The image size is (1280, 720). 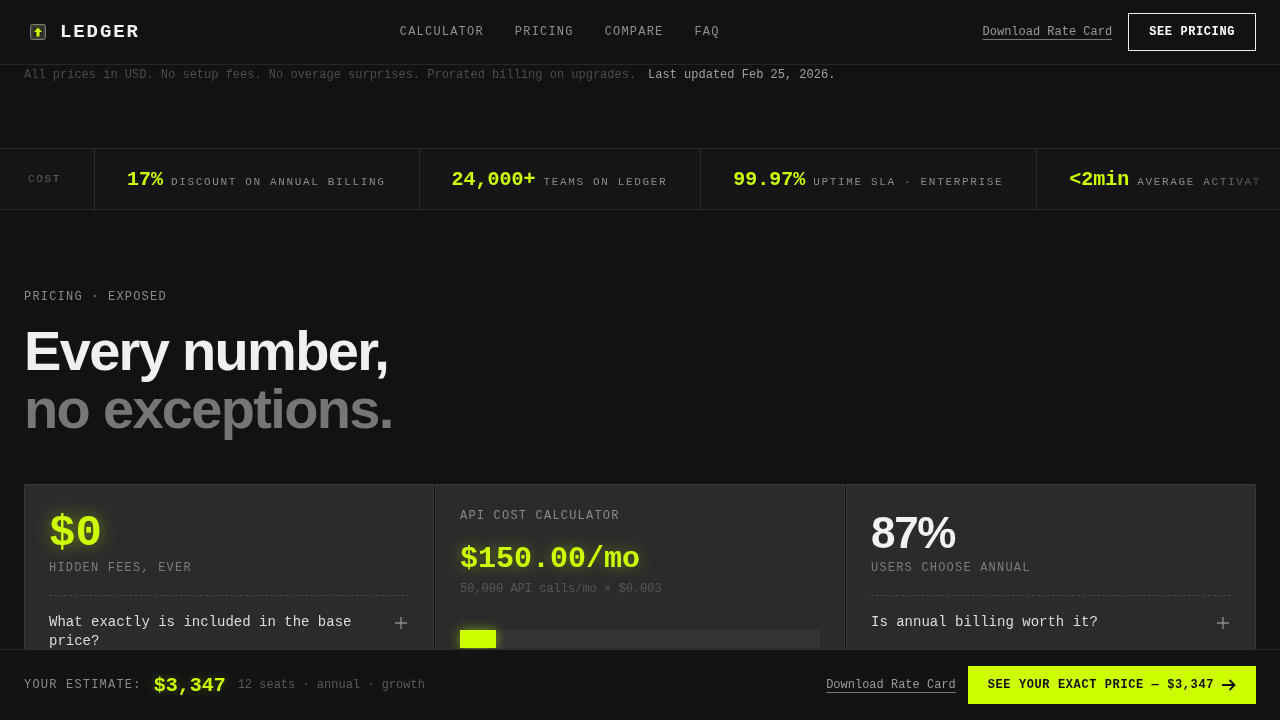 I want to click on stat-label: COST, so click(x=44, y=179).